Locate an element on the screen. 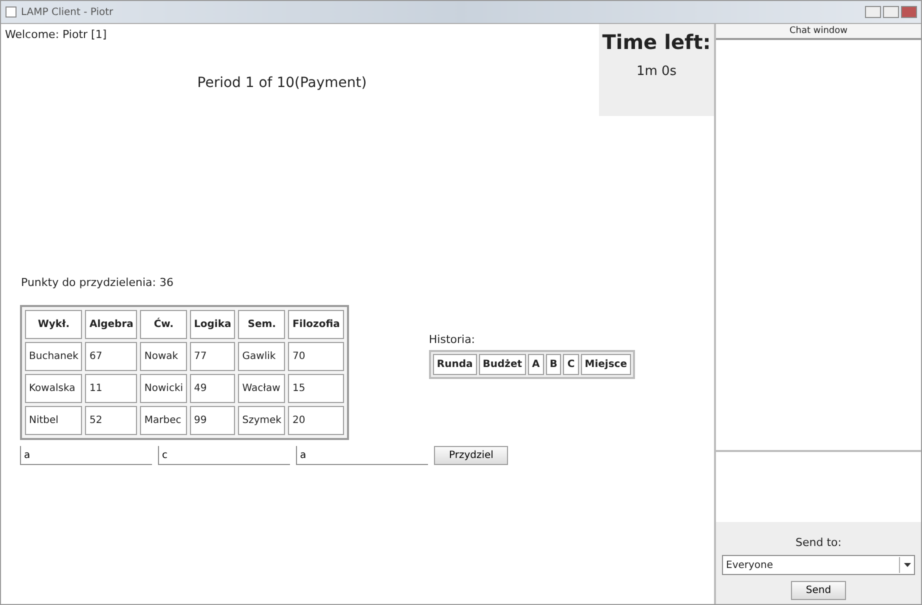 The image size is (922, 605). table-cell: 49 is located at coordinates (213, 388).